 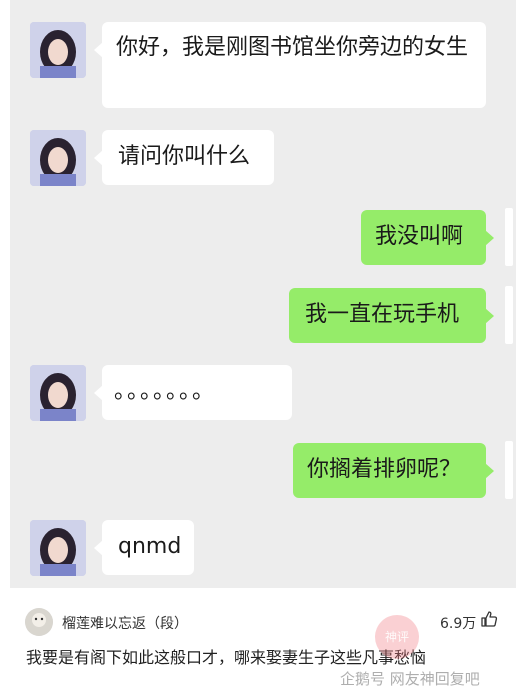 I want to click on username: 榴莲难以忘返（段）, so click(x=125, y=623).